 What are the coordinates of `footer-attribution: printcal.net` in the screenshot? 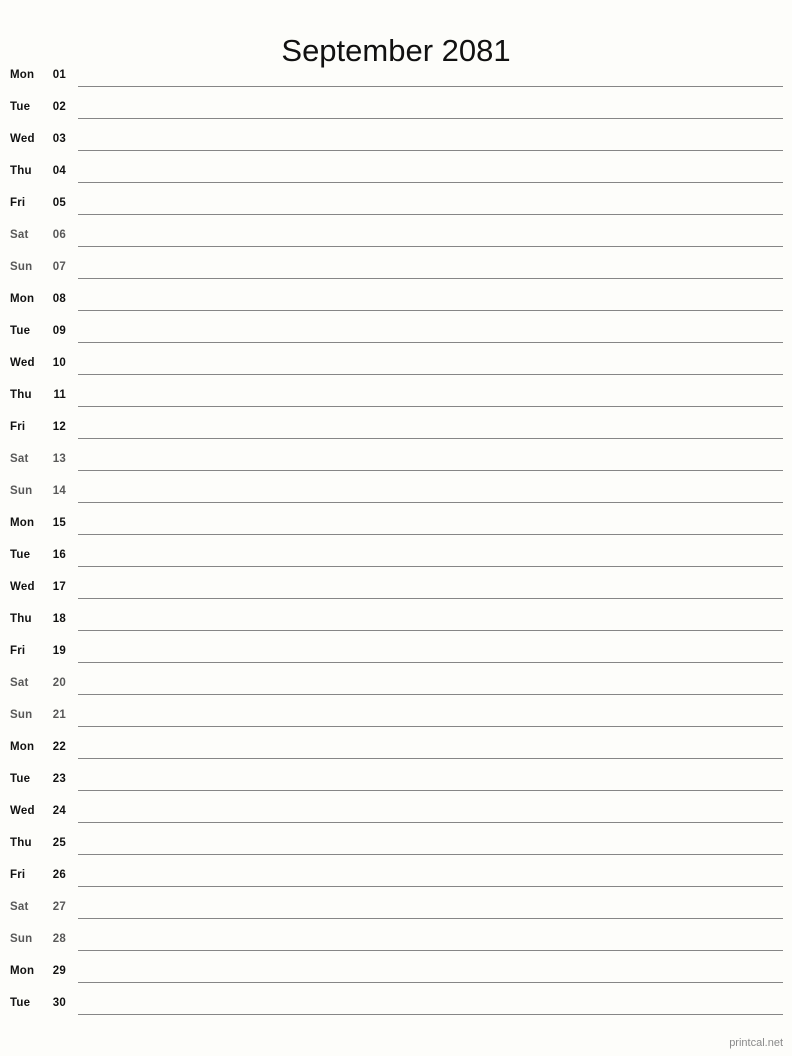 It's located at (756, 1043).